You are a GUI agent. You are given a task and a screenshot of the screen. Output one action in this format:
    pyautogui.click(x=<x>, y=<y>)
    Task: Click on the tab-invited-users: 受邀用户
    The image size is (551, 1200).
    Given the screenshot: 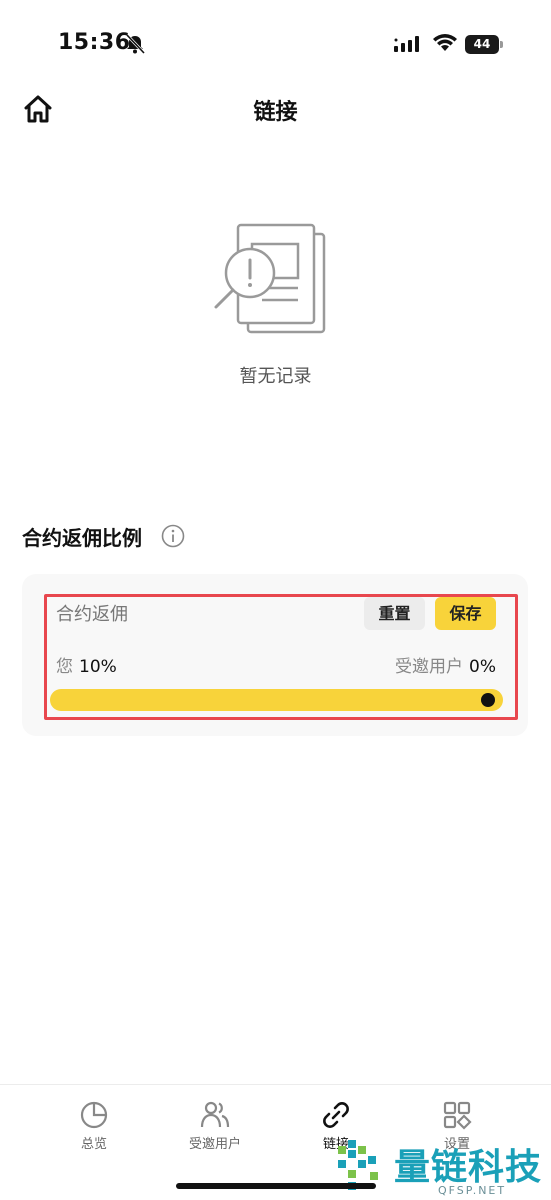 What is the action you would take?
    pyautogui.click(x=215, y=1125)
    